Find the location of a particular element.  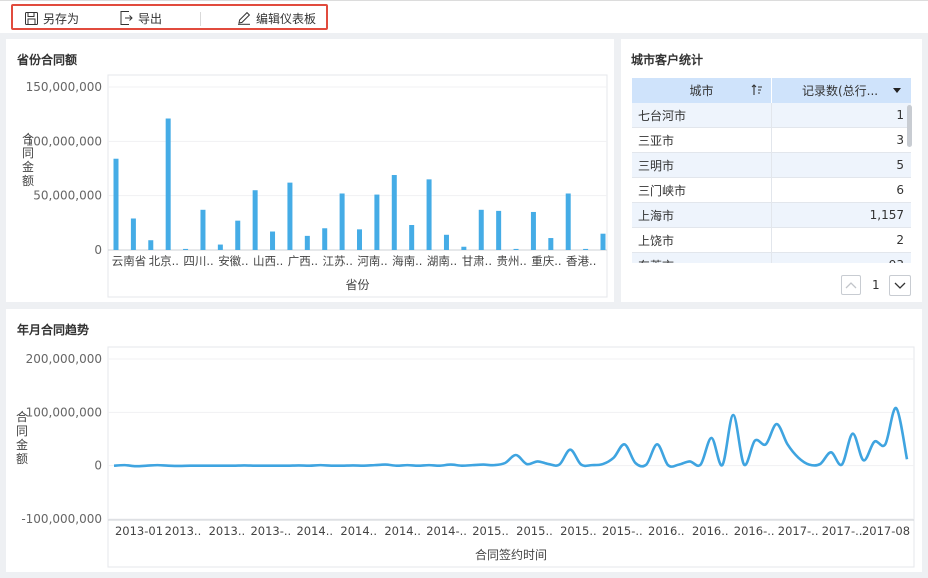

x-tick-label: 2014-.. is located at coordinates (446, 531).